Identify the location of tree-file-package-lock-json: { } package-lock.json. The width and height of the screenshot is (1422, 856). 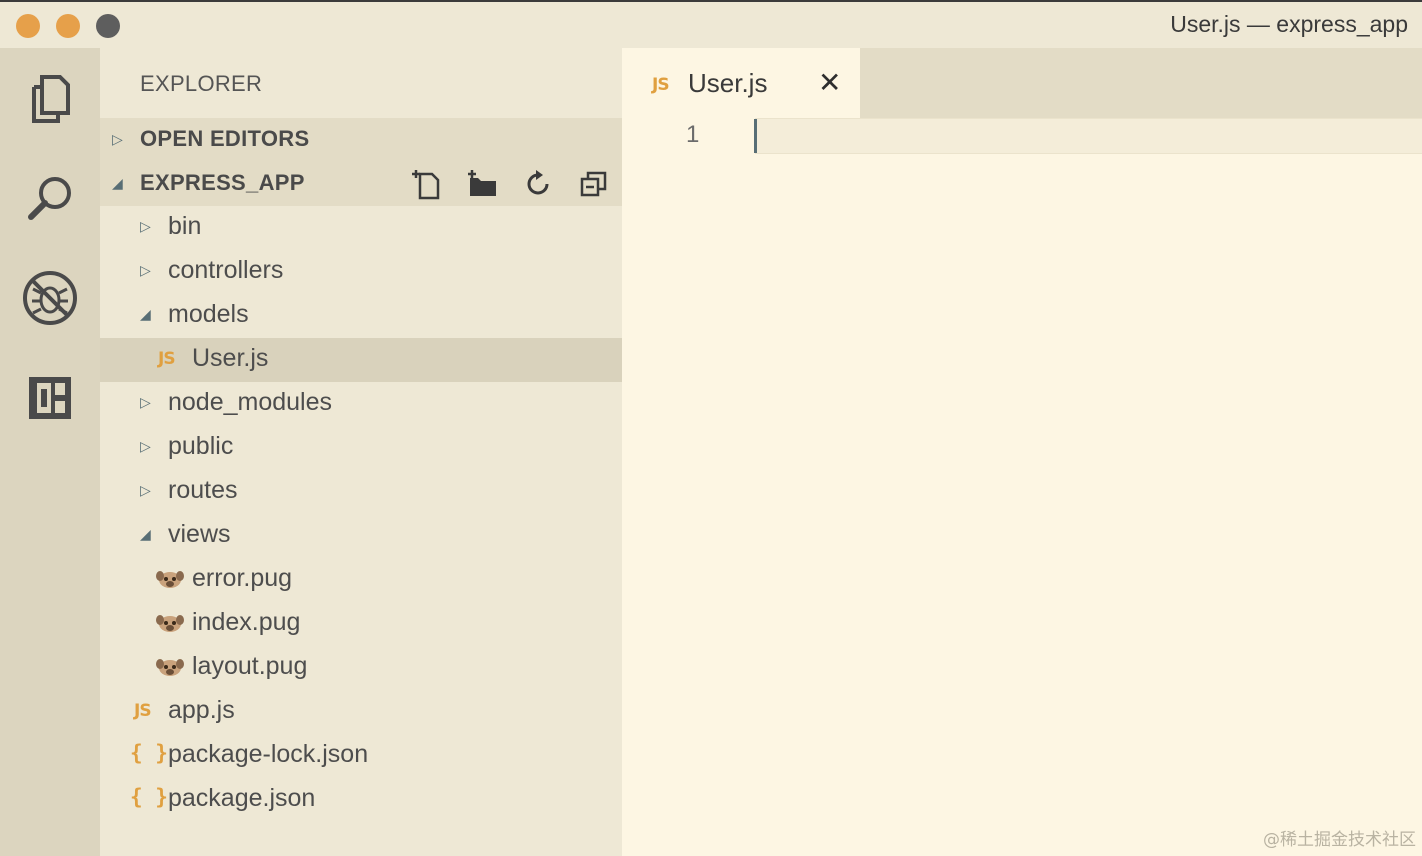
(361, 756).